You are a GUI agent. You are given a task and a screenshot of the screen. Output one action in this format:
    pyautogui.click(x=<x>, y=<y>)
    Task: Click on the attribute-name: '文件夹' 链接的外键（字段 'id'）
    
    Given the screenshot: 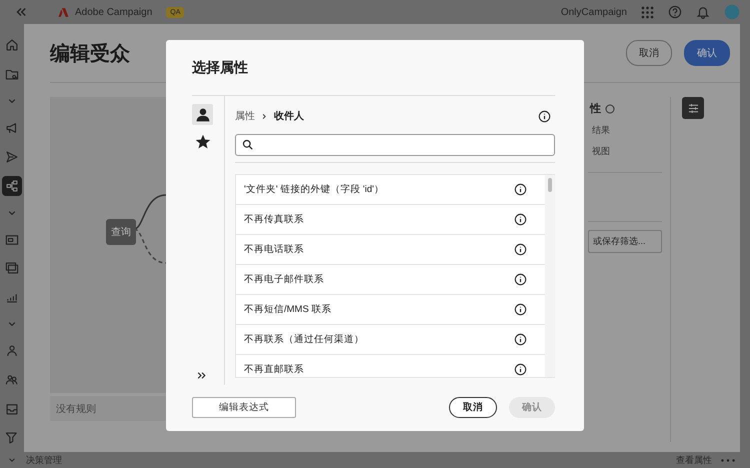 What is the action you would take?
    pyautogui.click(x=314, y=189)
    